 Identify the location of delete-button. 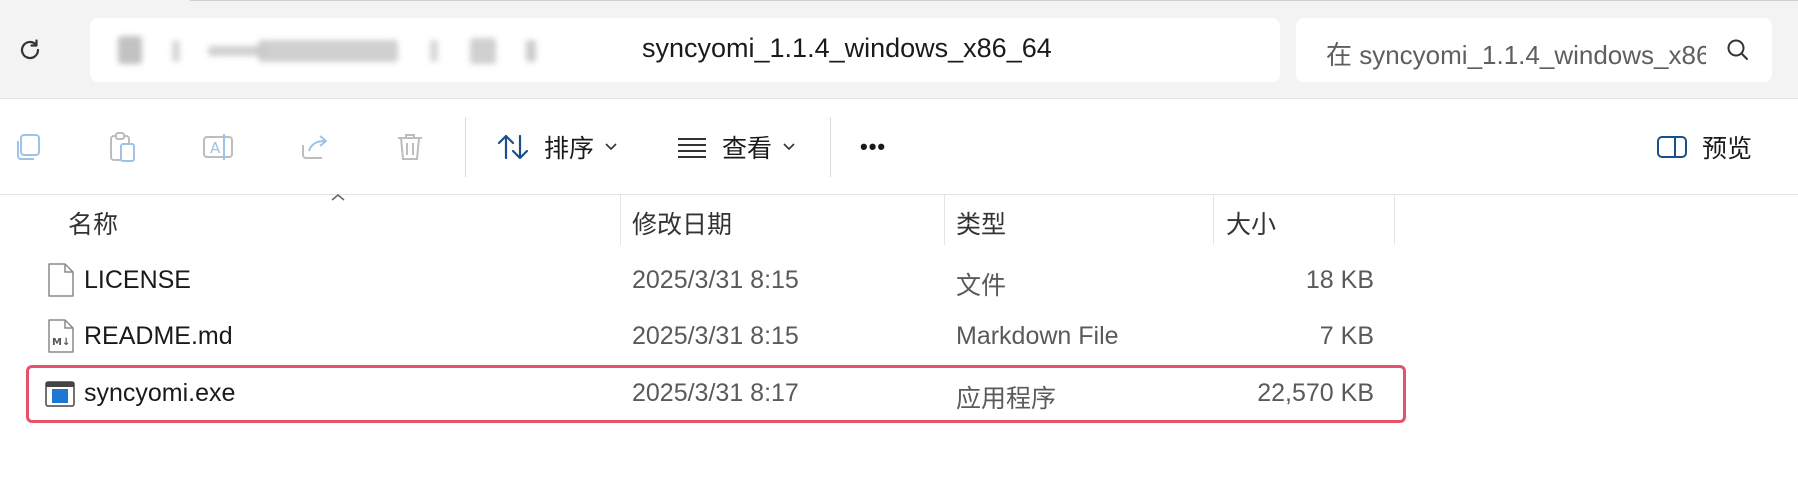
(410, 147).